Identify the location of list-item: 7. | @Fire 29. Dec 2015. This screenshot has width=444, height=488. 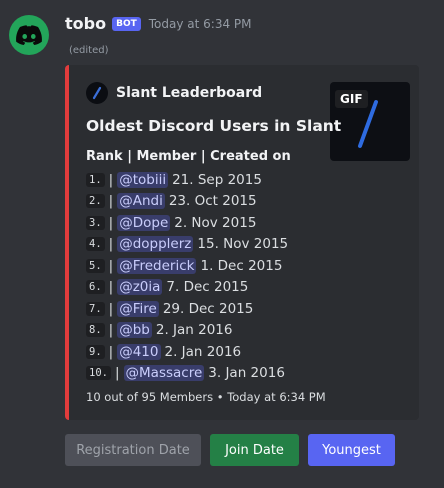
(187, 309).